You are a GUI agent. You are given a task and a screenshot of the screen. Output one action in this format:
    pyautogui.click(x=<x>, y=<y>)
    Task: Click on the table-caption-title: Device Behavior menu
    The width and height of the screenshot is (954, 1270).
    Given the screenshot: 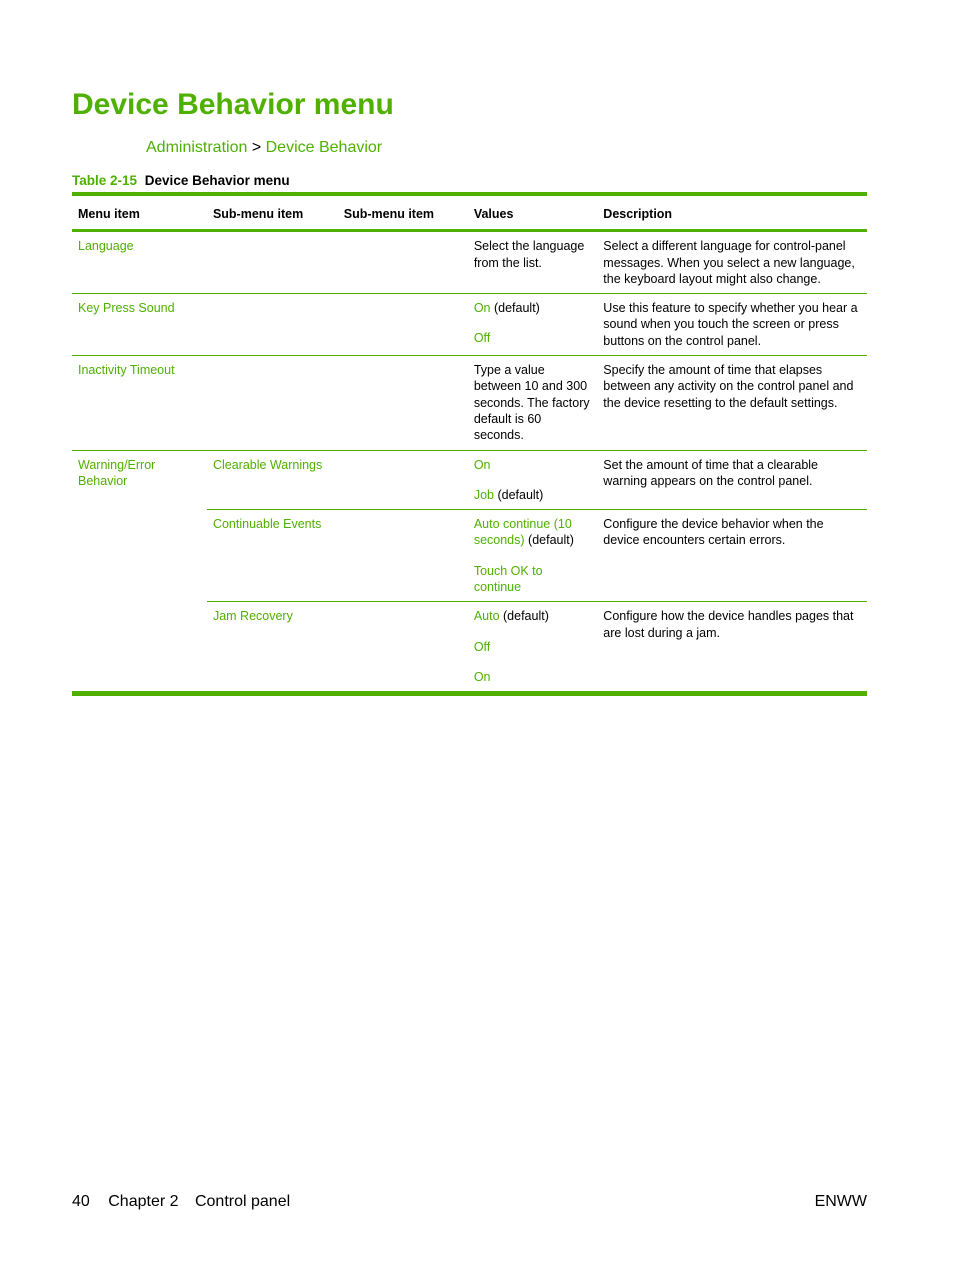 What is the action you would take?
    pyautogui.click(x=217, y=180)
    